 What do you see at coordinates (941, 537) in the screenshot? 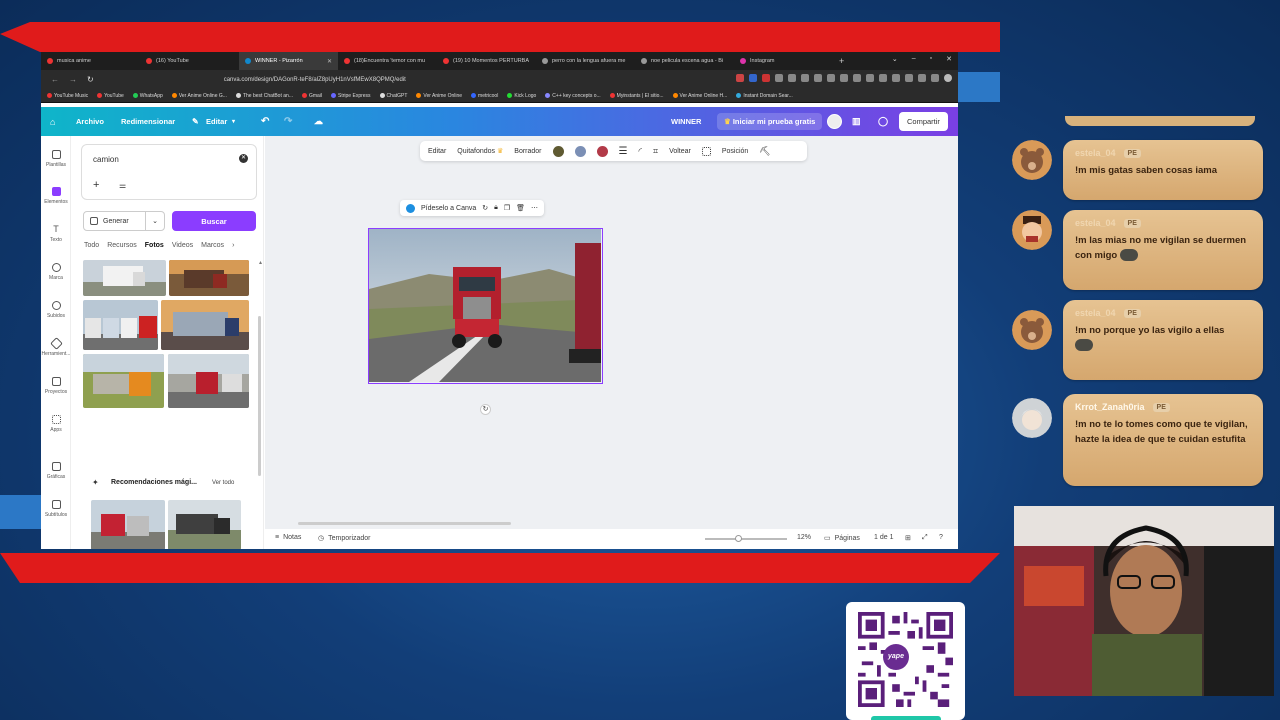
I see `help-icon: ?` at bounding box center [941, 537].